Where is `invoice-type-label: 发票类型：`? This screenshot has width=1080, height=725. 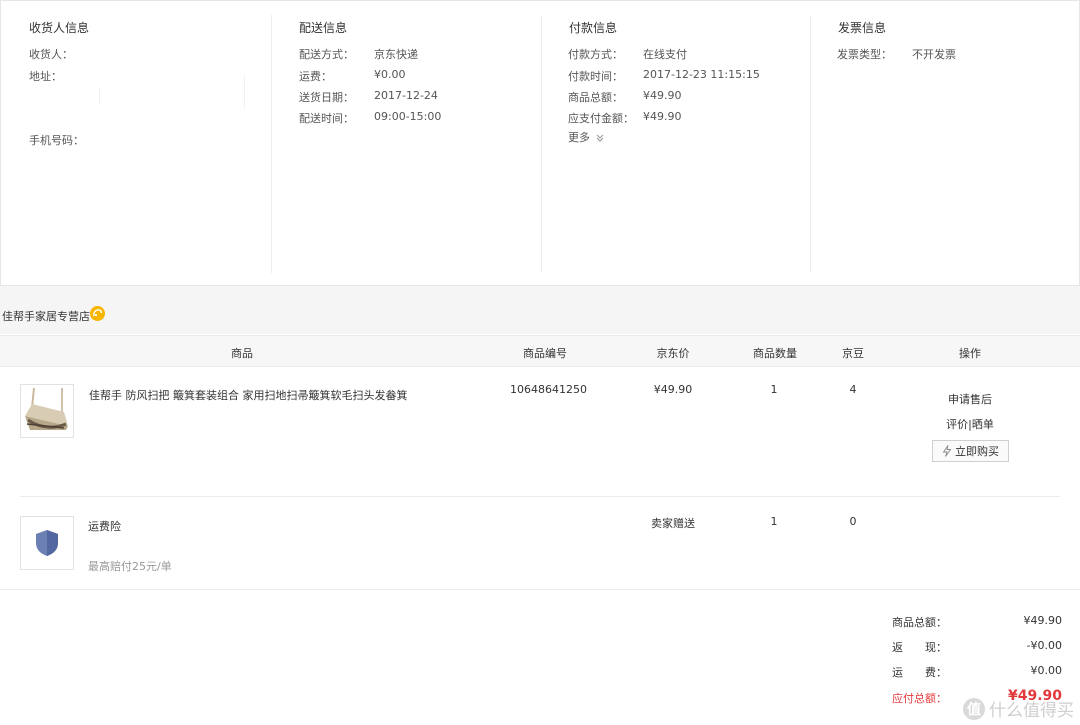
invoice-type-label: 发票类型： is located at coordinates (864, 54).